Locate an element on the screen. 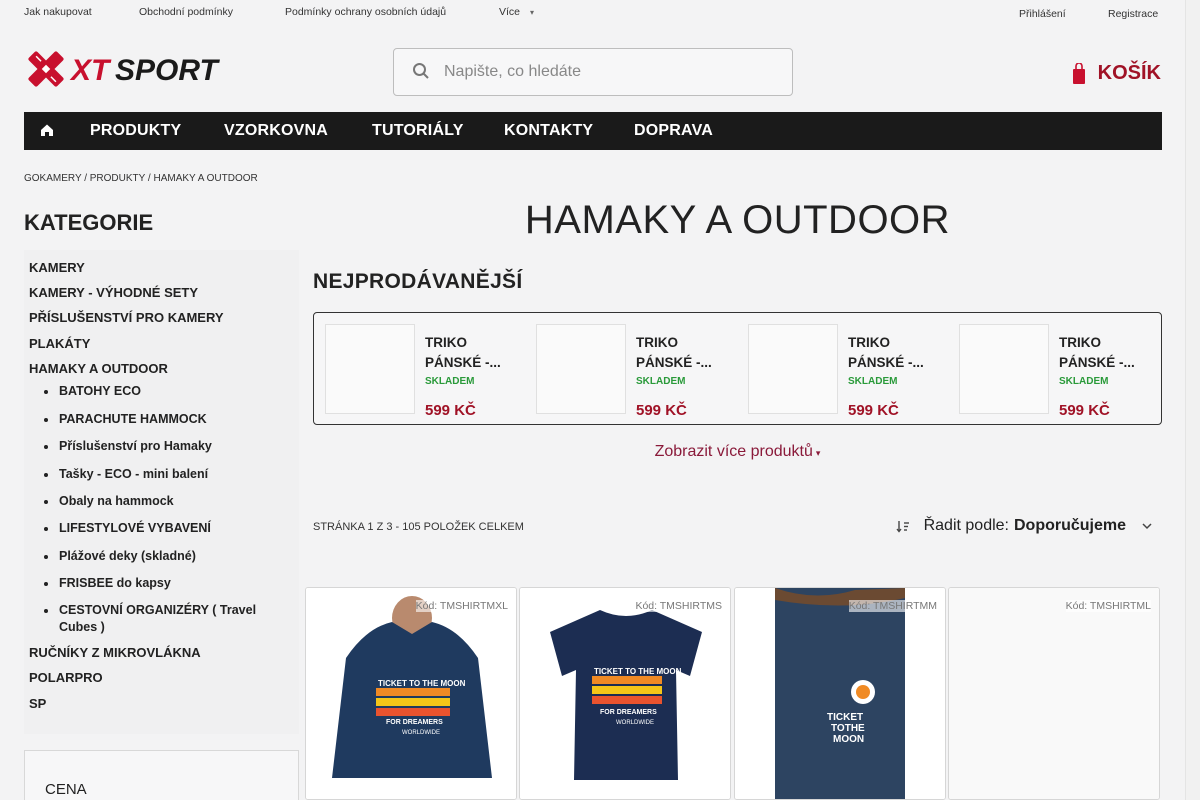  cart-label: KOŠÍK is located at coordinates (1129, 73).